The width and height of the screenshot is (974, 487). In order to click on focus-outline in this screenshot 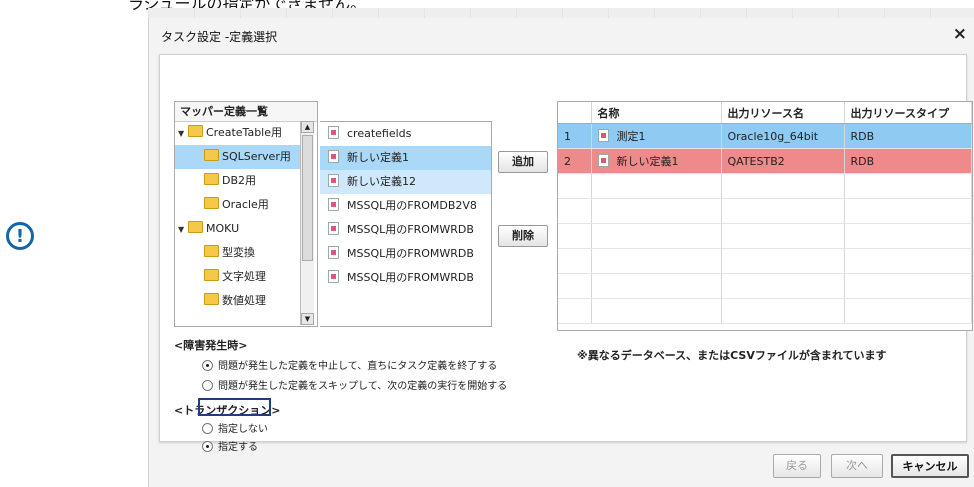, I will do `click(234, 407)`.